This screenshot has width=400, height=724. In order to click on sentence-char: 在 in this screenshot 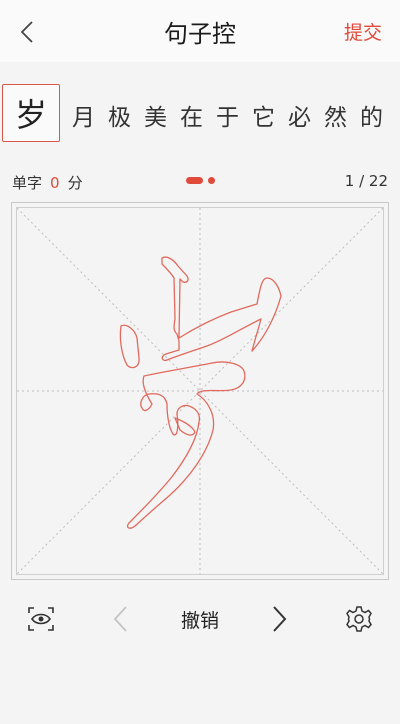, I will do `click(191, 115)`.